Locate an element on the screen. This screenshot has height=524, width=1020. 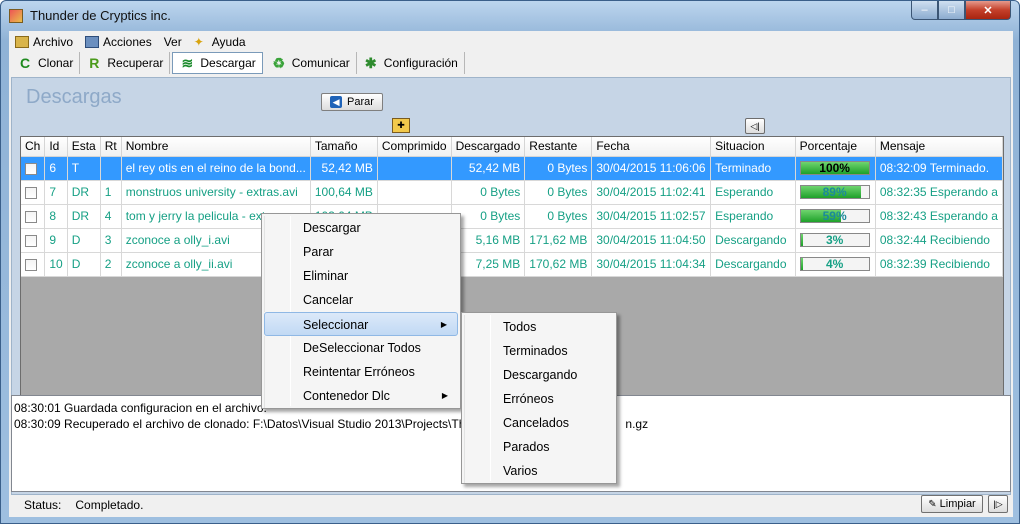
progress-bar: 4% is located at coordinates (834, 264).